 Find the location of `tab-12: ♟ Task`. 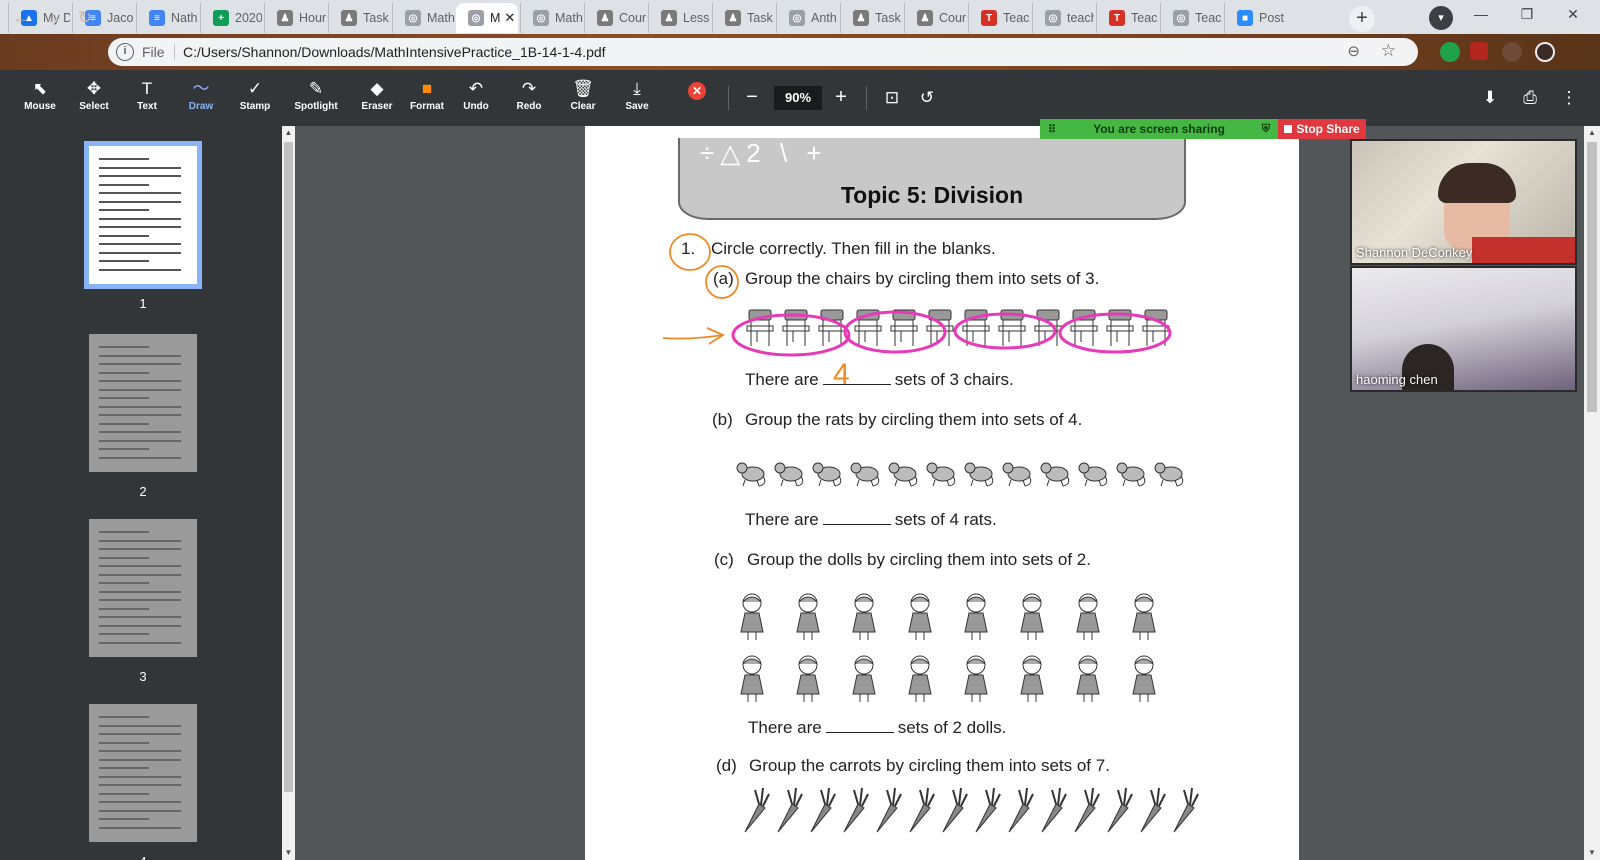

tab-12: ♟ Task is located at coordinates (743, 18).